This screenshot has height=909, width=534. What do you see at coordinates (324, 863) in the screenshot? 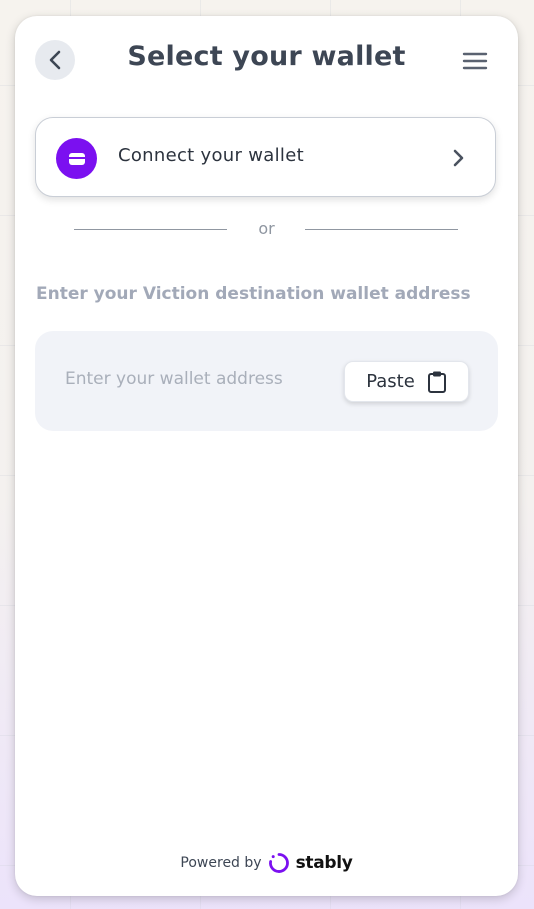
I see `brand-name: stably` at bounding box center [324, 863].